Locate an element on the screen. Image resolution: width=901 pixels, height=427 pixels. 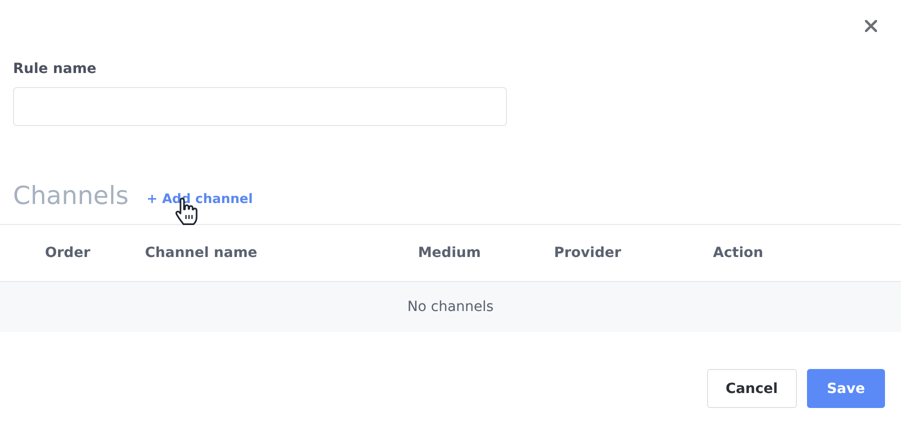
field-label: Rule name is located at coordinates (55, 69).